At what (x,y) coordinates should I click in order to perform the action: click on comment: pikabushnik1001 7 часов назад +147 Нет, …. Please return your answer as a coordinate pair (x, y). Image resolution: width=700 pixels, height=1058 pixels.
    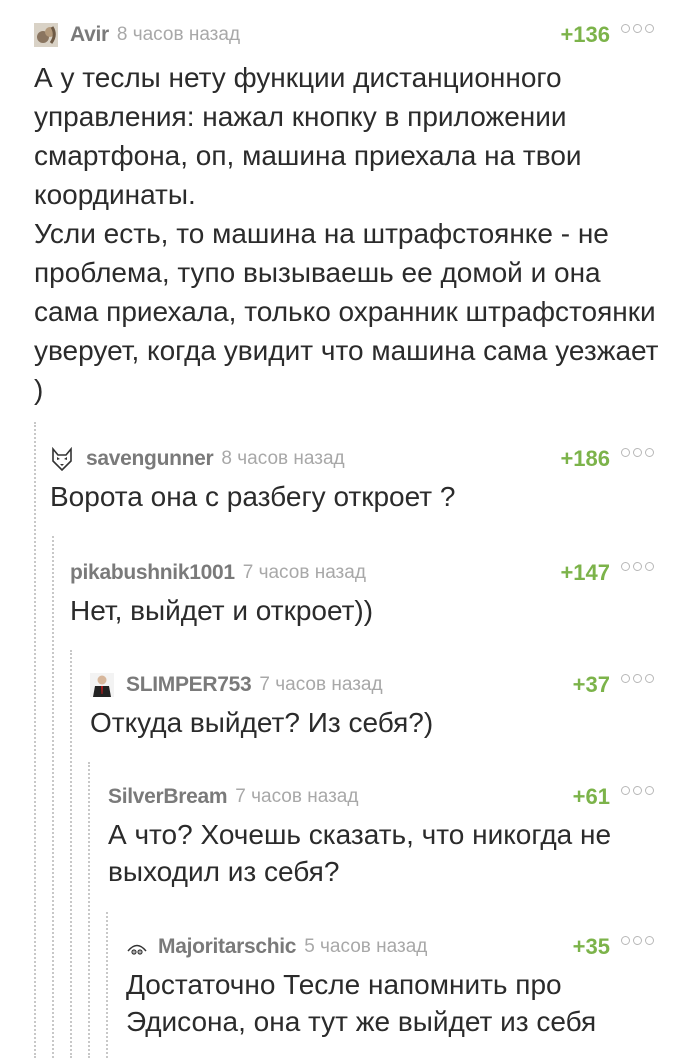
    Looking at the image, I should click on (385, 593).